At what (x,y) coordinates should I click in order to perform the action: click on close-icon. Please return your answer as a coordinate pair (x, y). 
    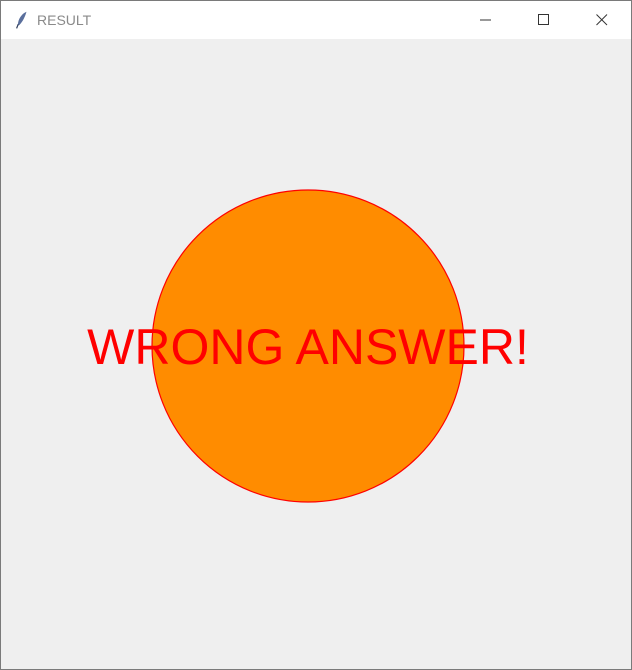
    Looking at the image, I should click on (602, 20).